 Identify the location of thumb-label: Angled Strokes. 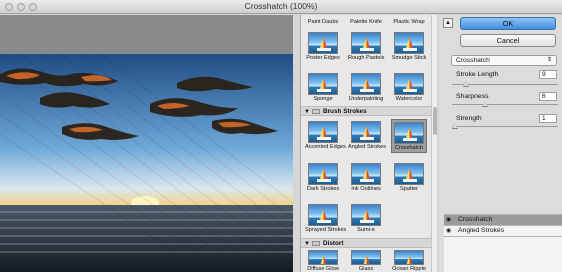
(367, 147).